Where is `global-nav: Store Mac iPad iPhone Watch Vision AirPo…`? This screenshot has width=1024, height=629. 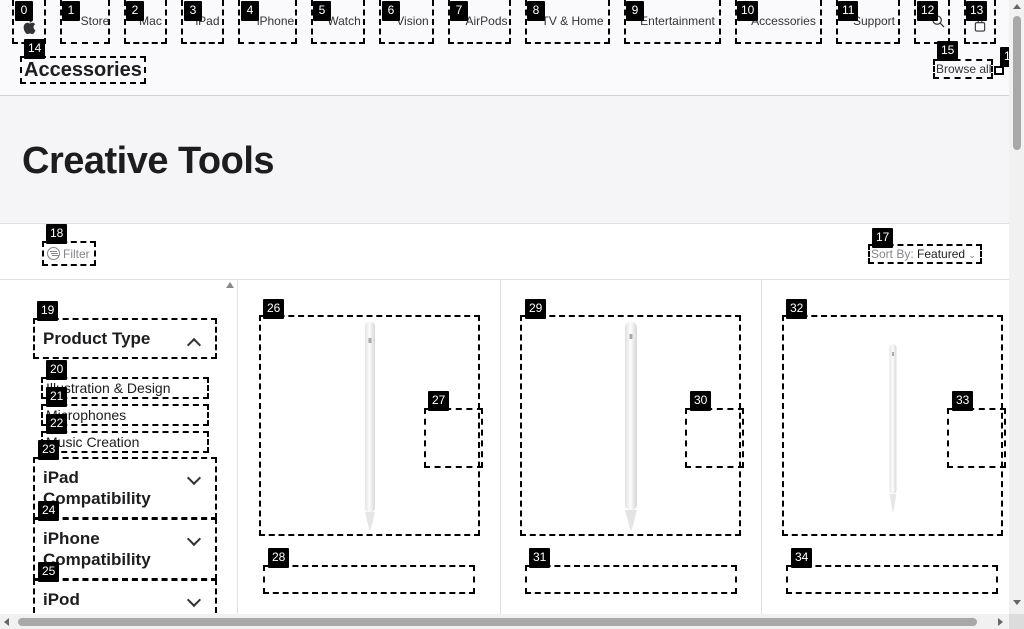 global-nav: Store Mac iPad iPhone Watch Vision AirPo… is located at coordinates (504, 22).